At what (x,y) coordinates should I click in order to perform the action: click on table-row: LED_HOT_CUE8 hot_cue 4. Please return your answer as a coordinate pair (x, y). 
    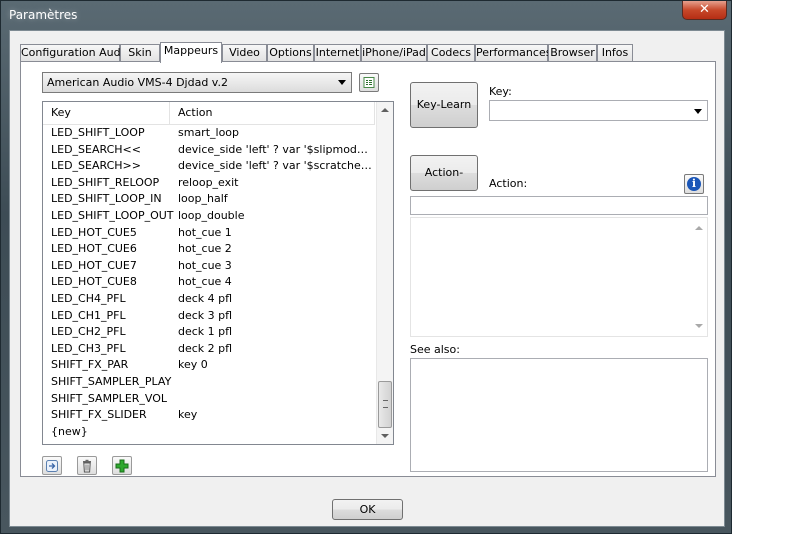
    Looking at the image, I should click on (209, 282).